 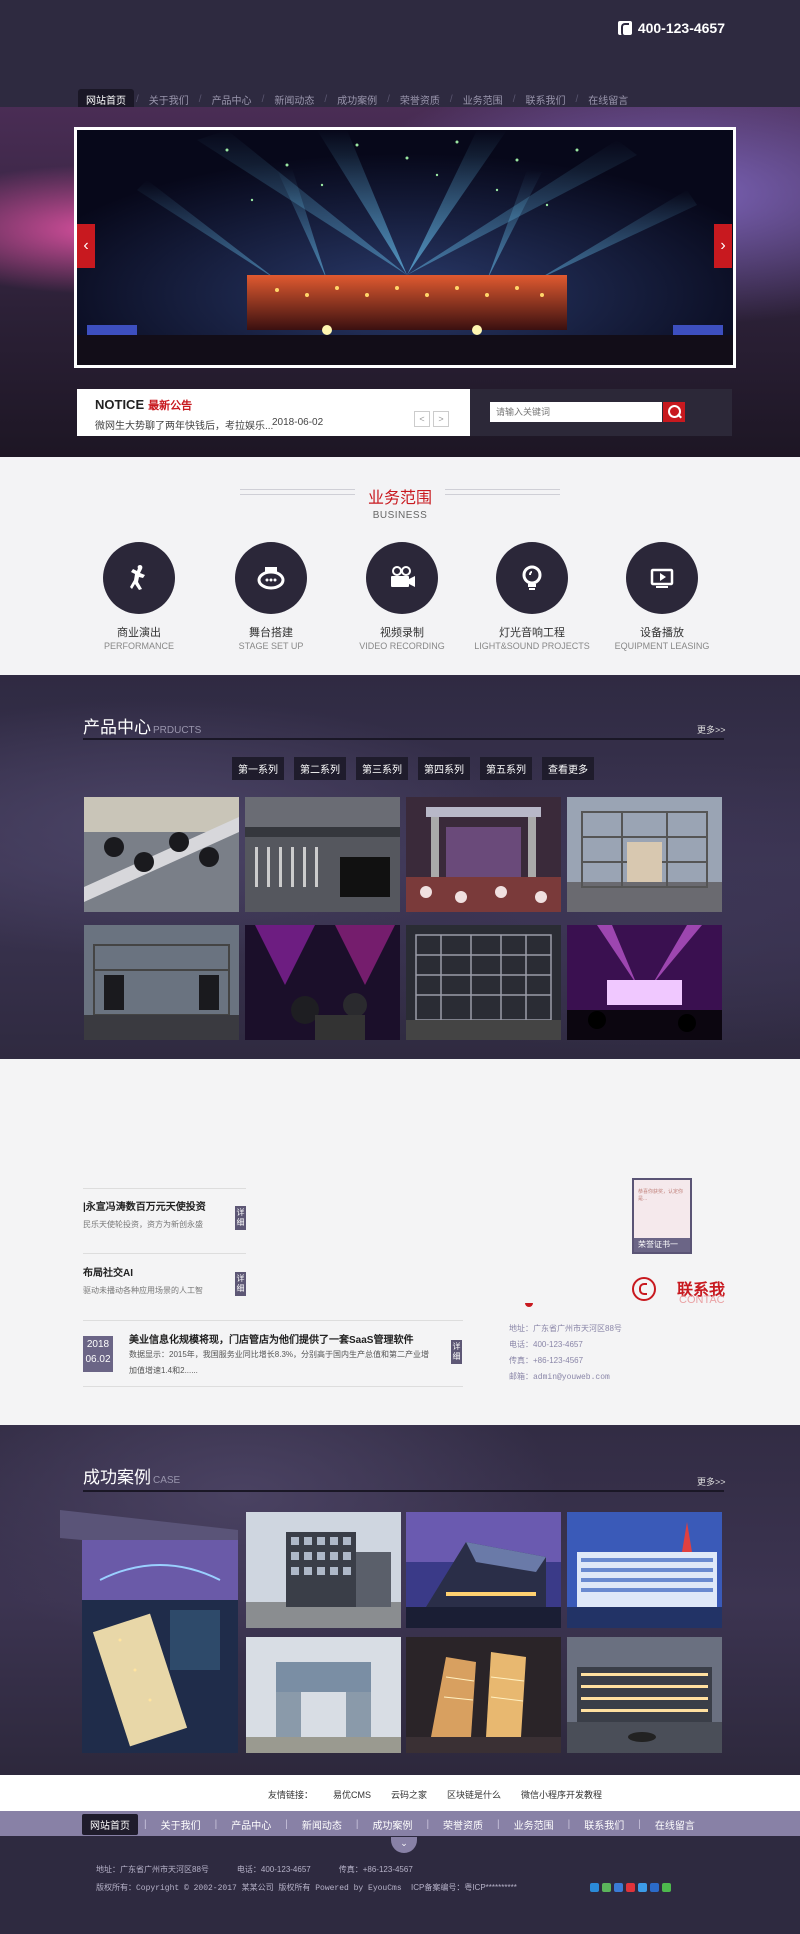 I want to click on business-item-stage: 舞台搭建 STAGE SET UP, so click(x=271, y=596).